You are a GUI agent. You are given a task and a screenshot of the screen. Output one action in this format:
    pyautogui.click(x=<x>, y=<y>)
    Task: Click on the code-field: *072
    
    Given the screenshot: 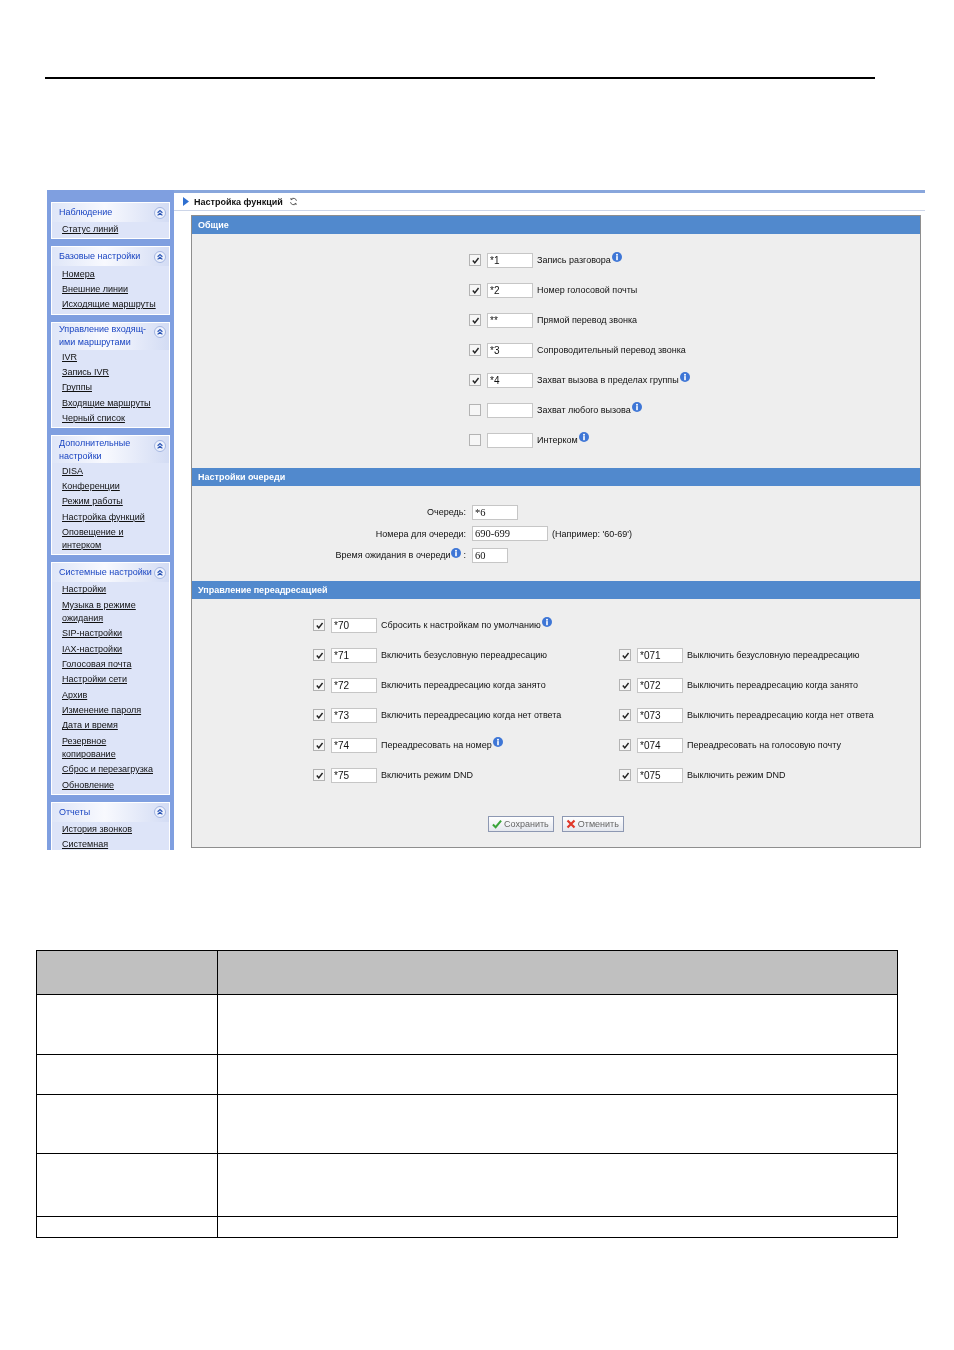 What is the action you would take?
    pyautogui.click(x=660, y=685)
    